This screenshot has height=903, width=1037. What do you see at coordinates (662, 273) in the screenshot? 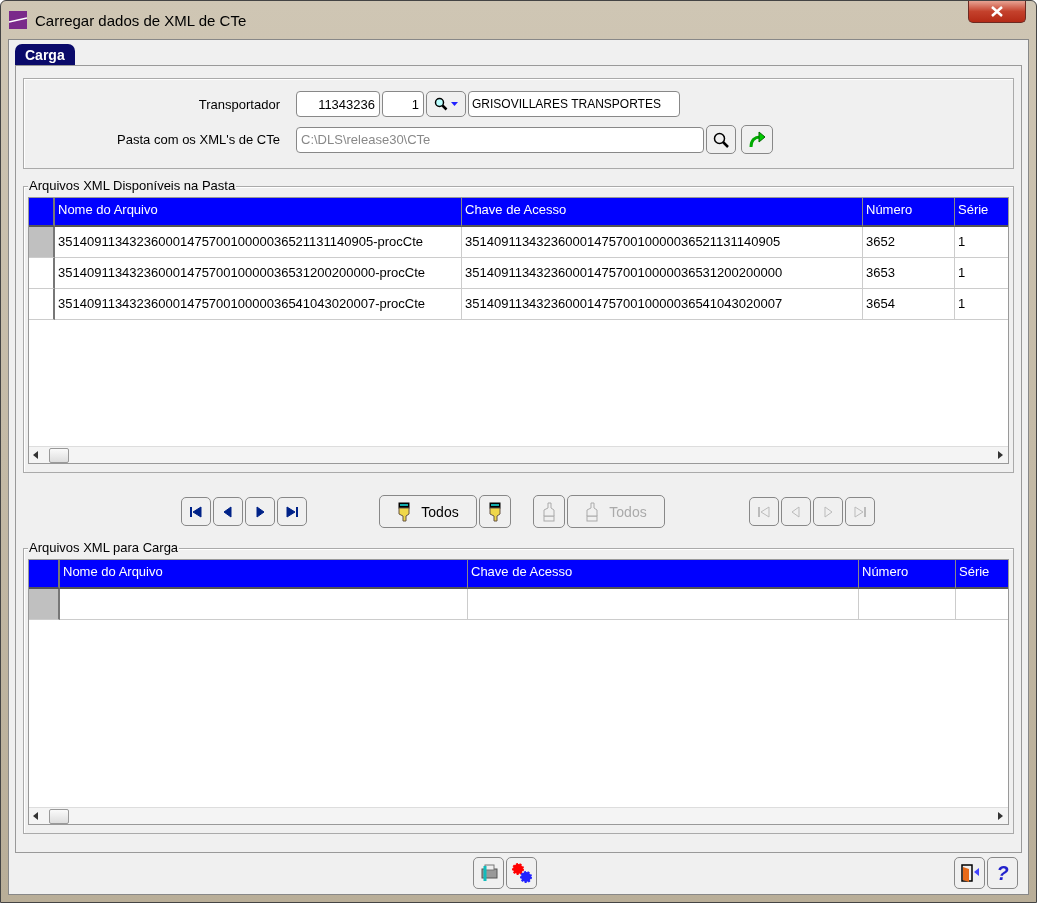
I see `table-cell: 35140911343236000147570010000036531200200000` at bounding box center [662, 273].